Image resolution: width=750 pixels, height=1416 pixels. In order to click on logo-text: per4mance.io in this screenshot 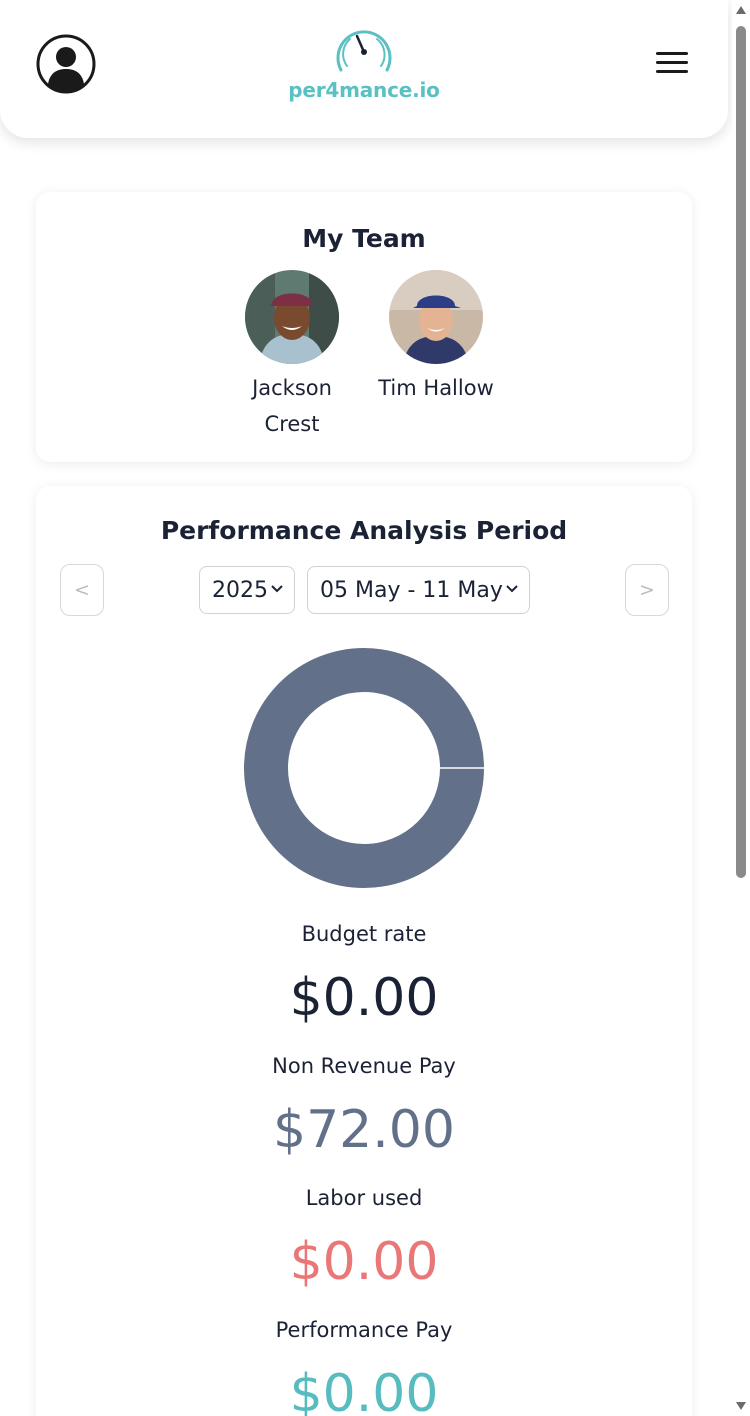, I will do `click(364, 90)`.